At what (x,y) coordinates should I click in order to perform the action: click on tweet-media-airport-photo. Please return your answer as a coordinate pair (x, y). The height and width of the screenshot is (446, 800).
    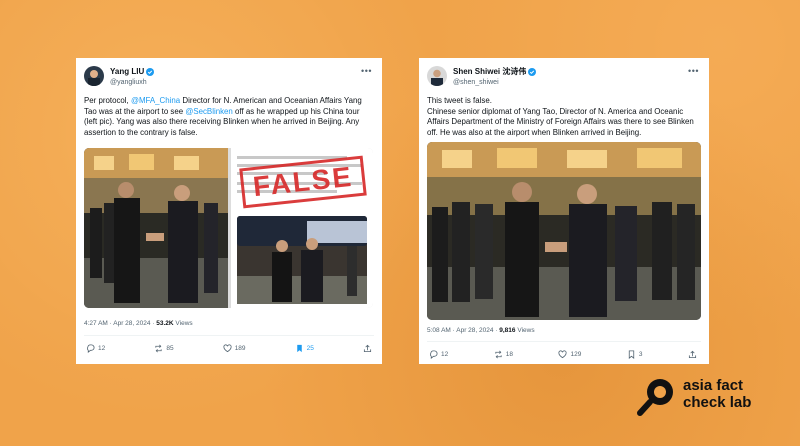
    Looking at the image, I should click on (564, 231).